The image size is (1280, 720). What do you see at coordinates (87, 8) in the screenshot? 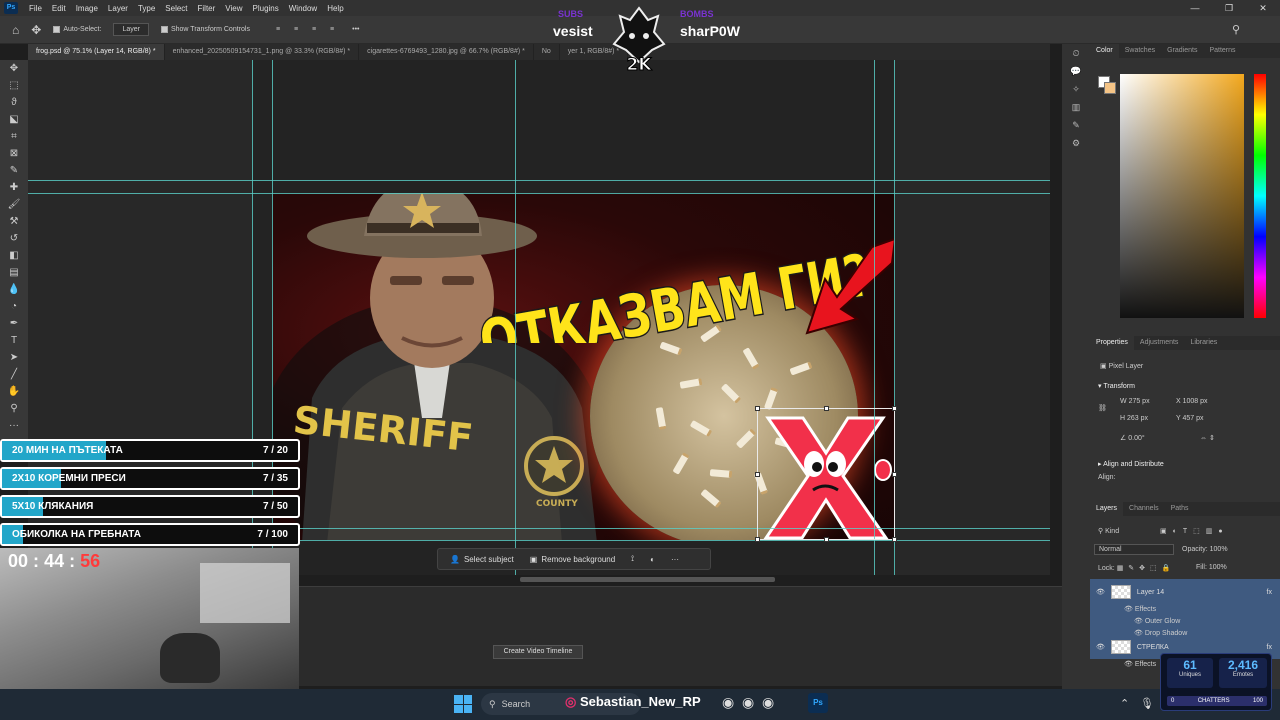
I see `menu-image: Image` at bounding box center [87, 8].